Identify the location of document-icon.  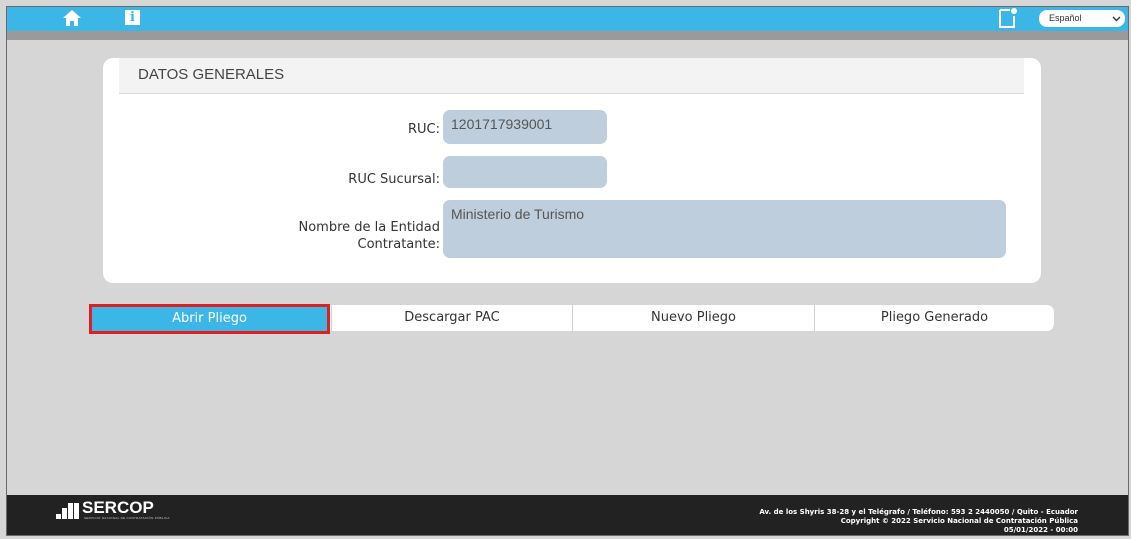
(1008, 18).